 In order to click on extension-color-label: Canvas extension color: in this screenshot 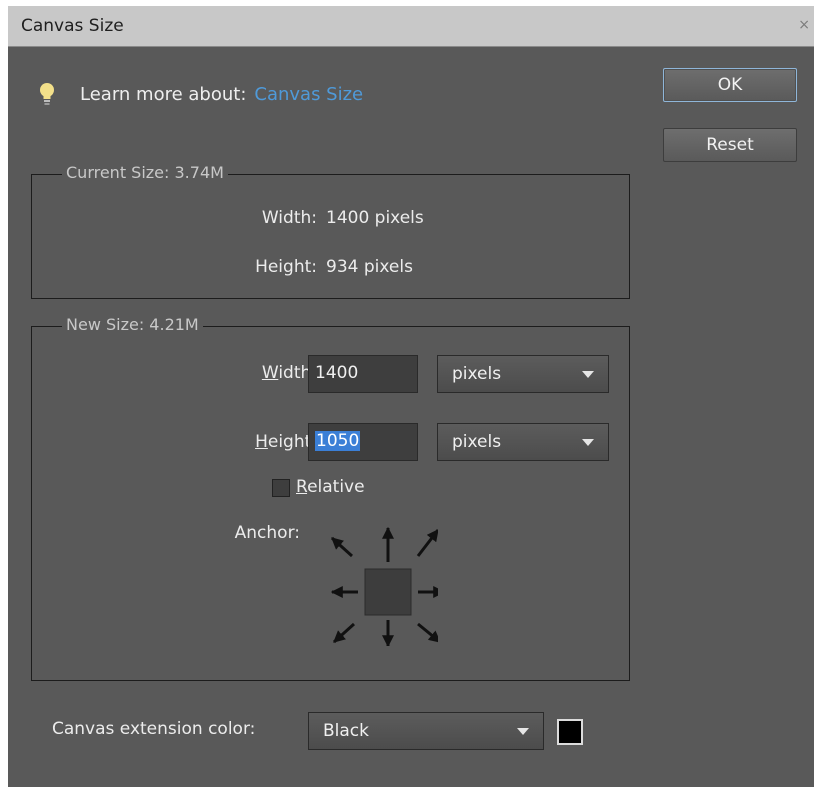, I will do `click(154, 729)`.